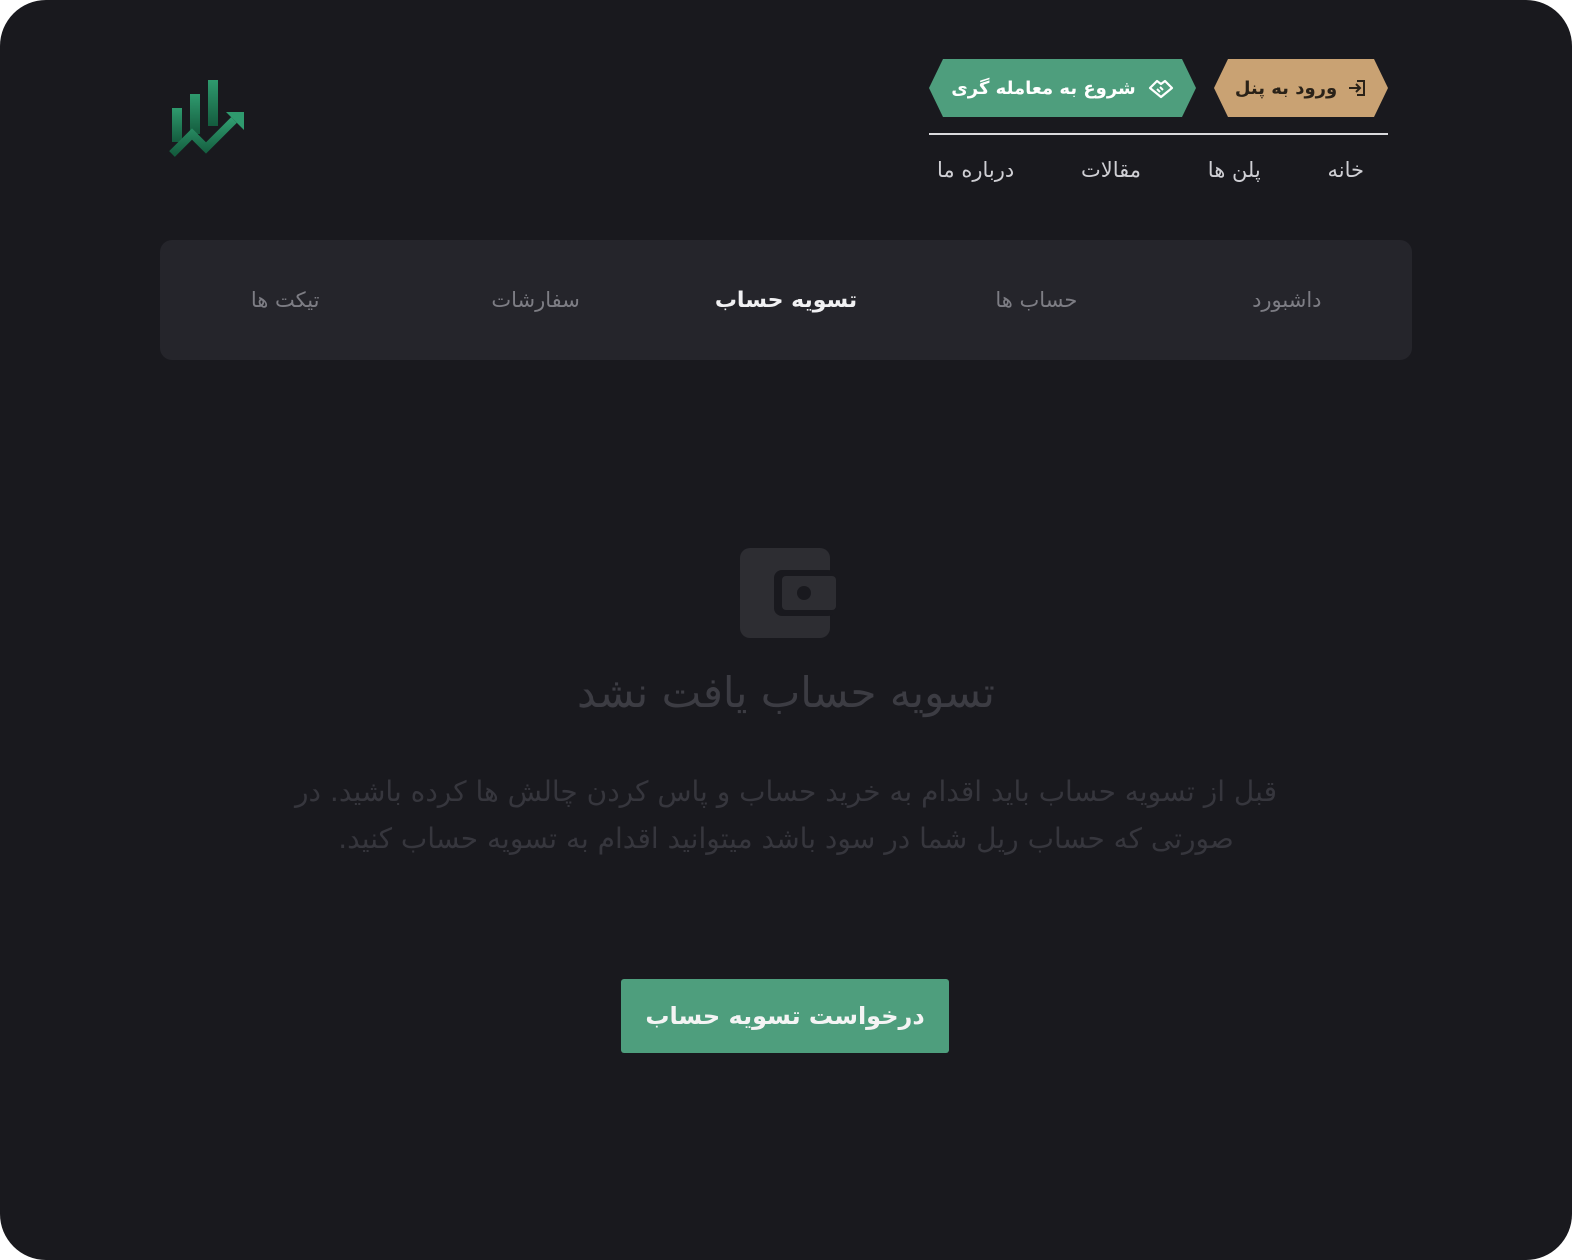 The width and height of the screenshot is (1572, 1260). I want to click on nav-about: درباره ما, so click(975, 170).